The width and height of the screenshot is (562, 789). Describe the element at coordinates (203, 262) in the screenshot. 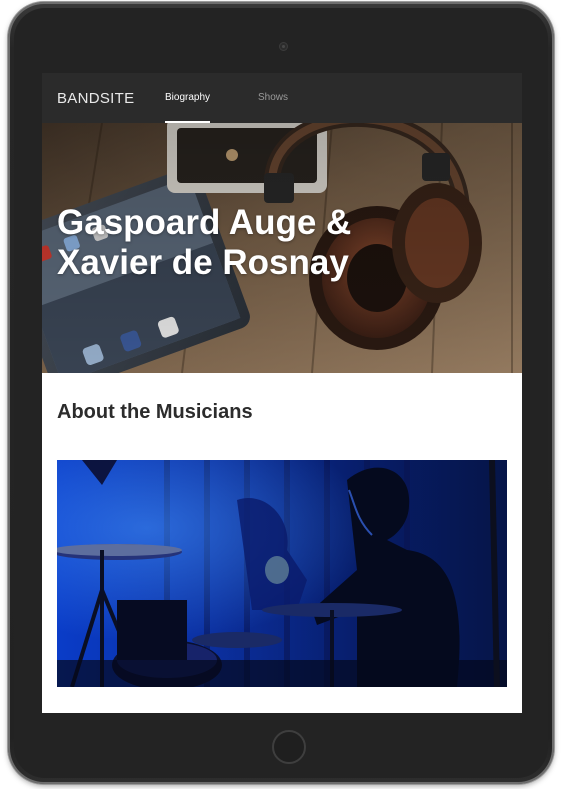

I see `hero-title-line-2: Xavier de Rosnay` at that location.